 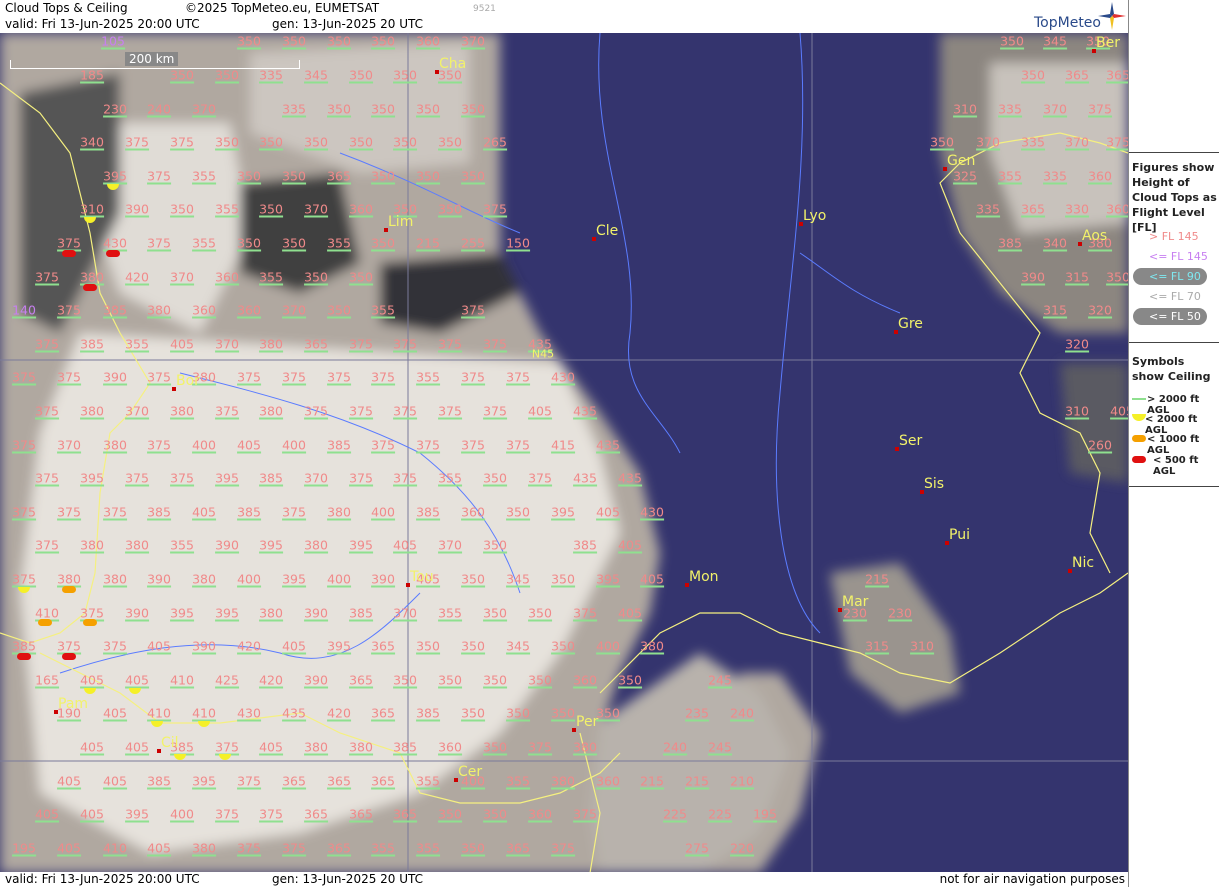 I want to click on ceiling-red-icon, so click(x=69, y=656).